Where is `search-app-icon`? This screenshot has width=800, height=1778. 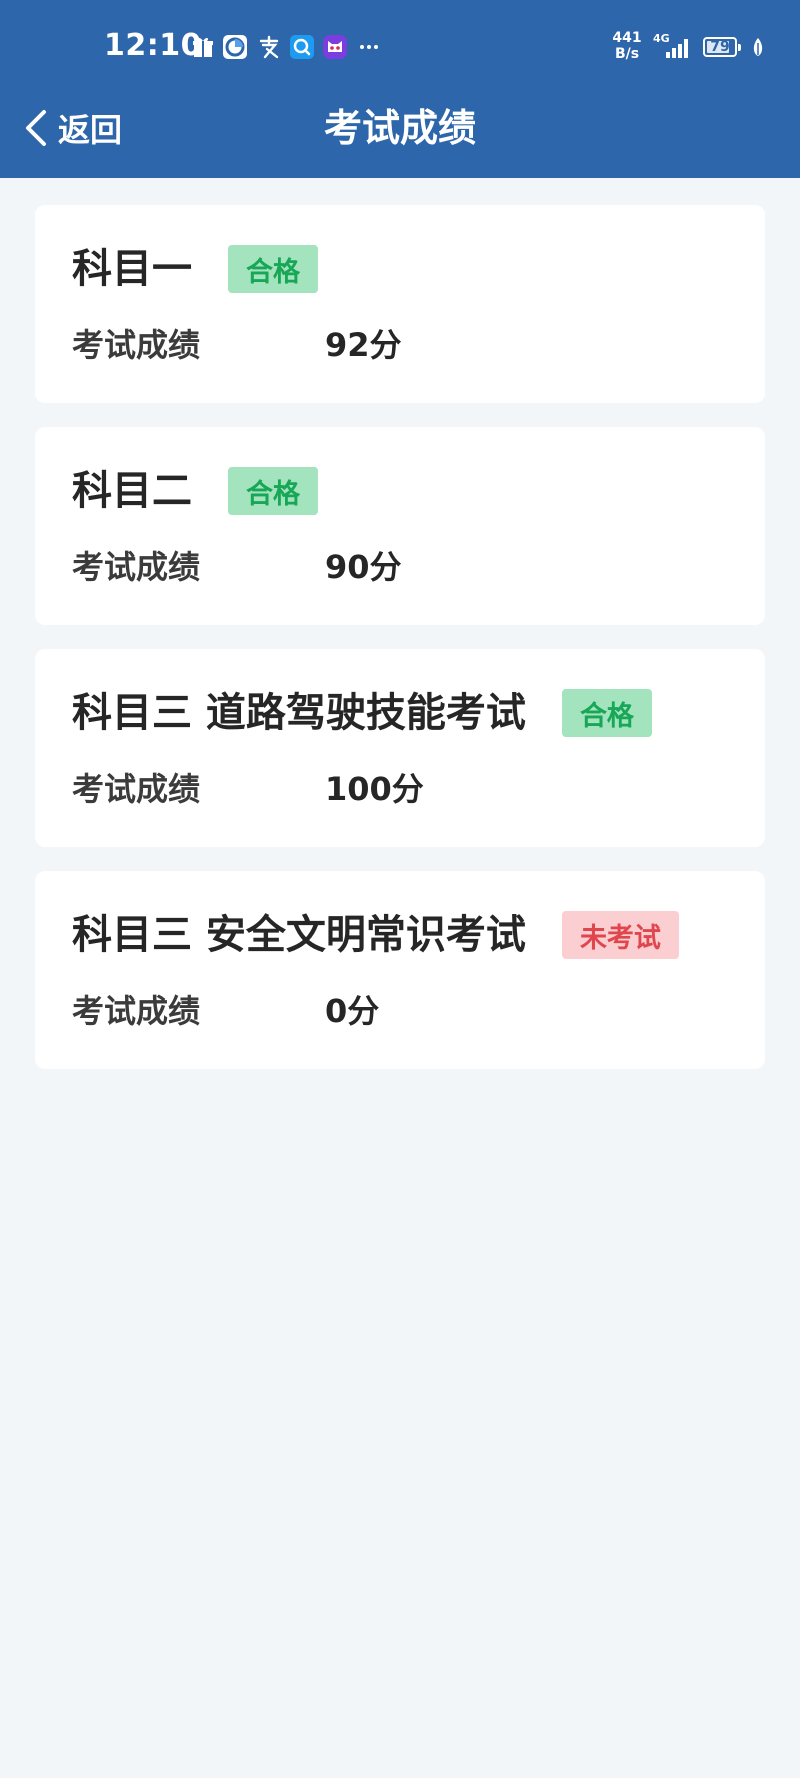 search-app-icon is located at coordinates (302, 47).